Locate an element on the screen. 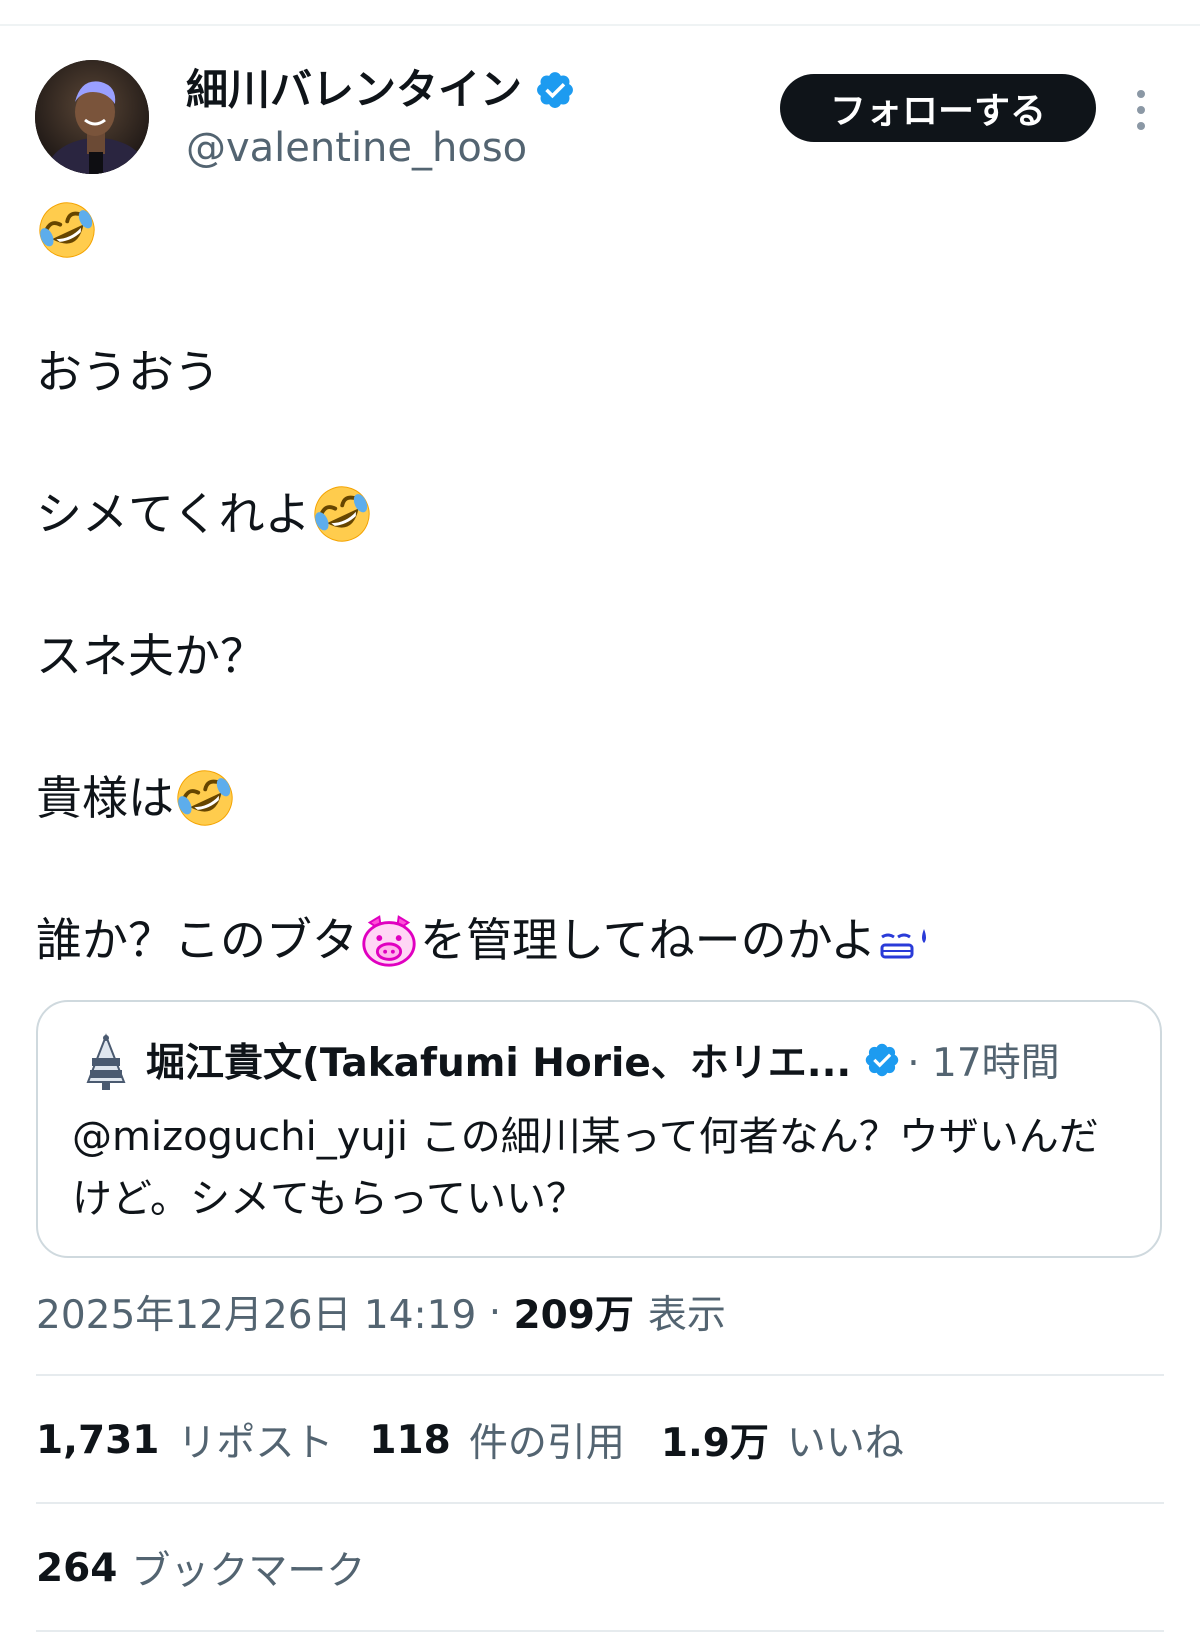 The image size is (1200, 1640). tweet-meta: 2025年12月26日 14:19 · 209万 表示 is located at coordinates (381, 1312).